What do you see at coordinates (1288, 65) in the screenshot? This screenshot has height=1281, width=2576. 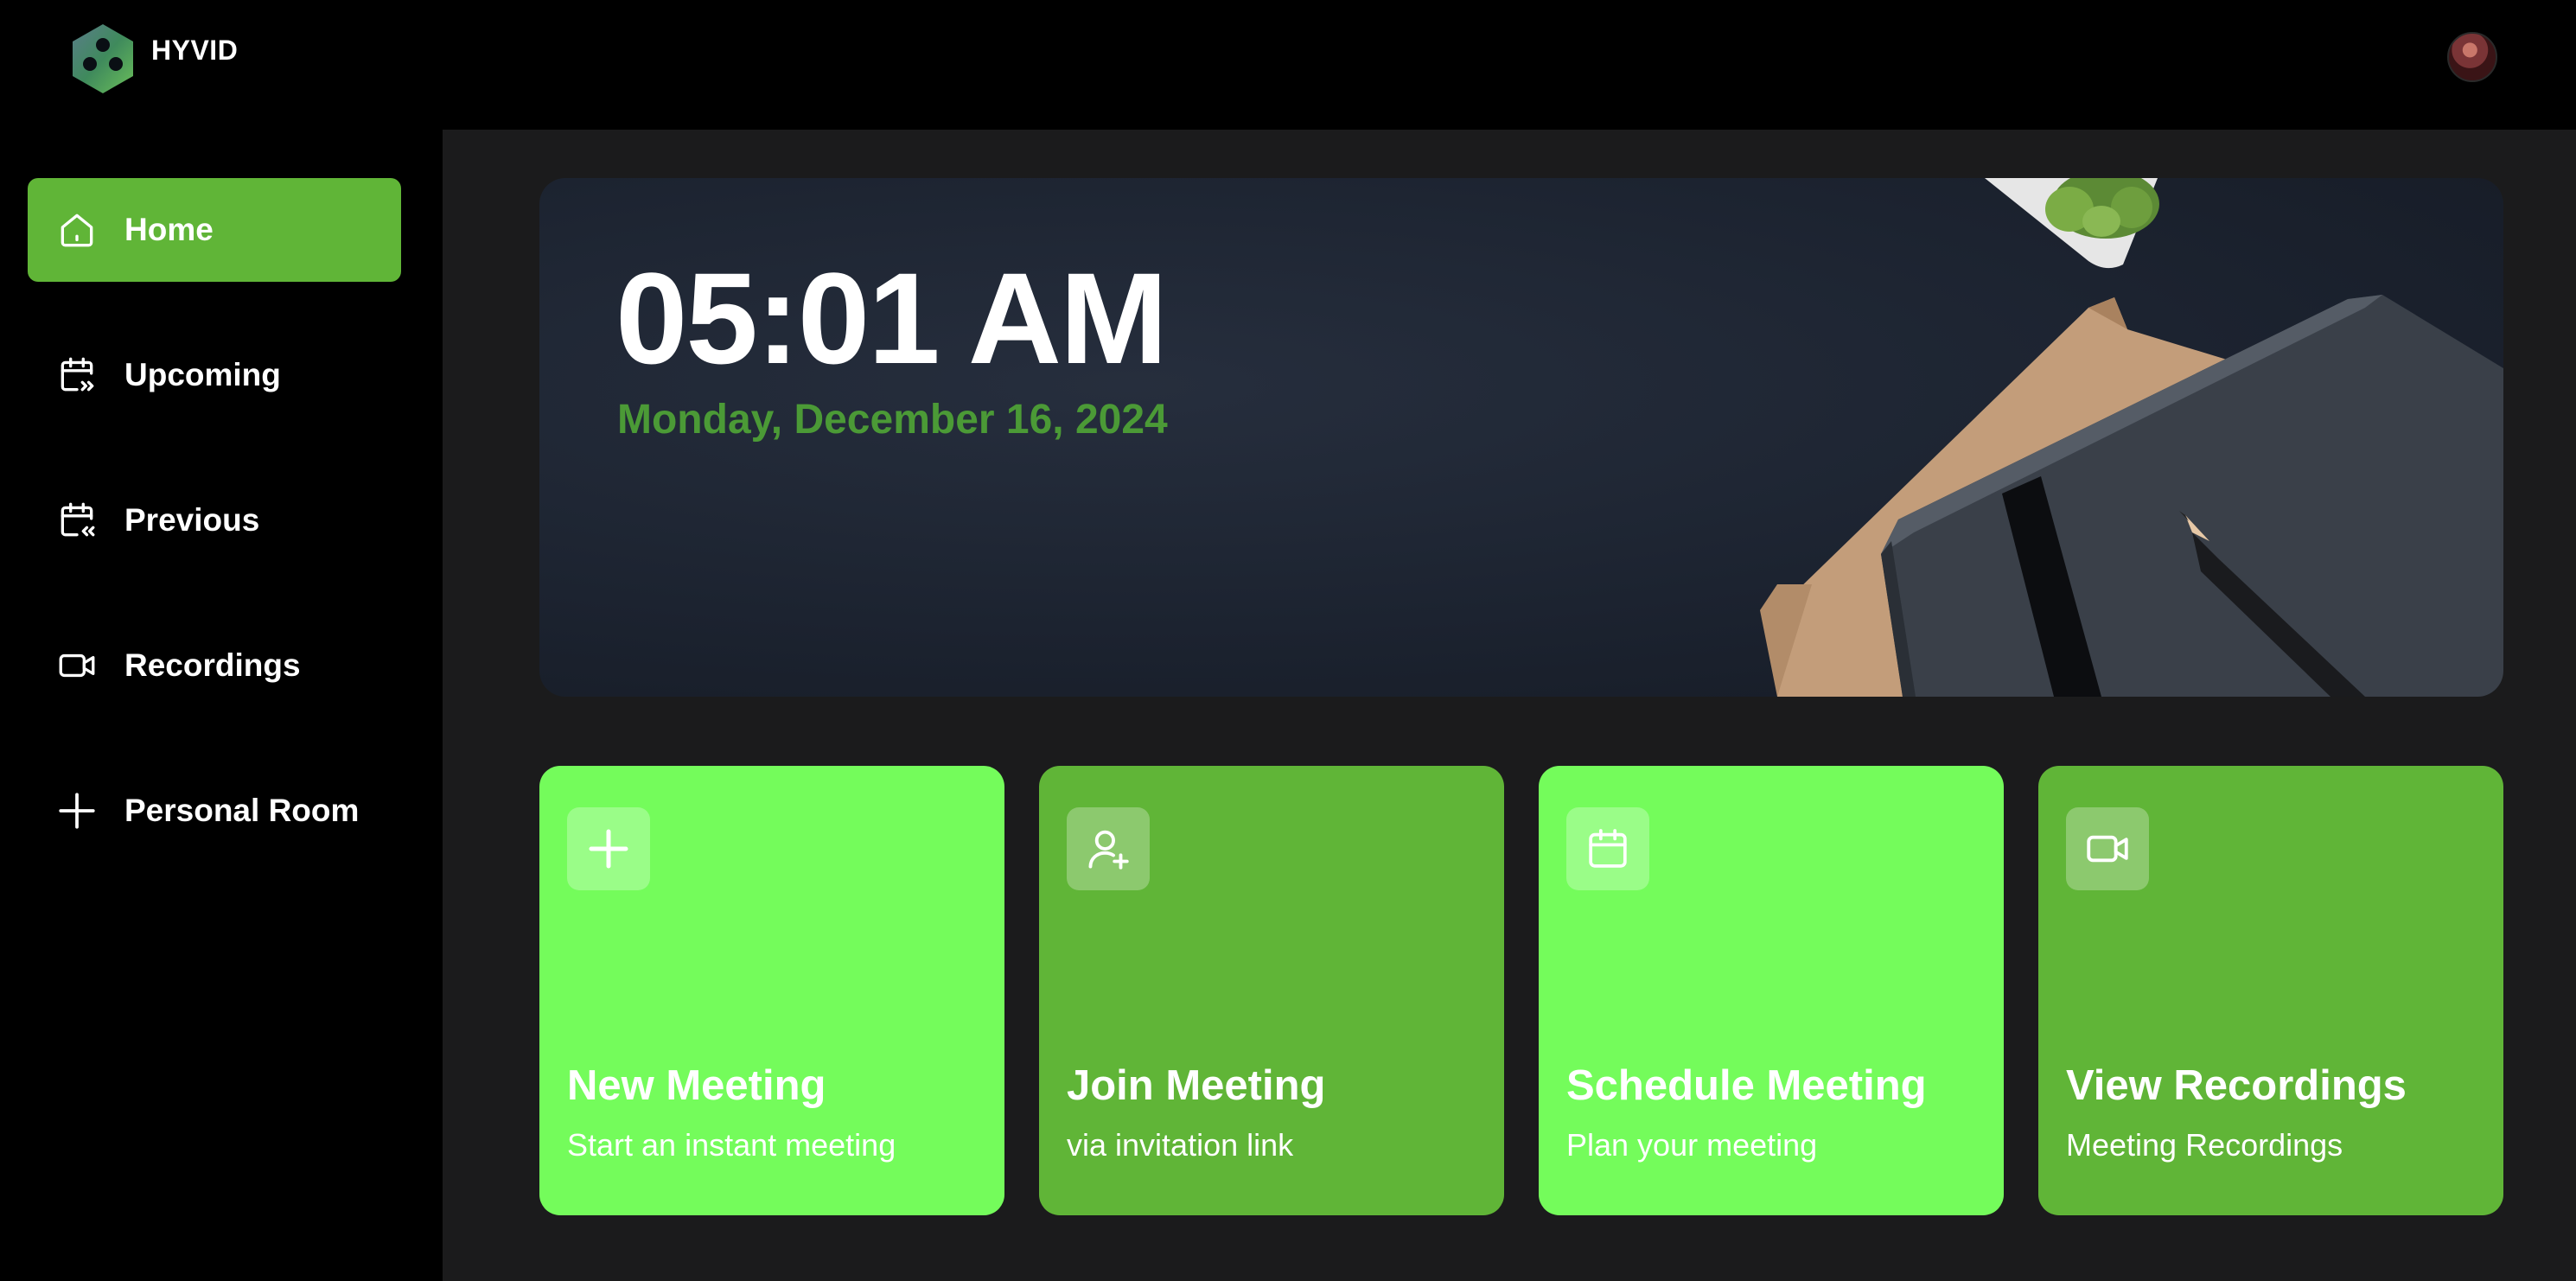 I see `top-bar: HYVID` at bounding box center [1288, 65].